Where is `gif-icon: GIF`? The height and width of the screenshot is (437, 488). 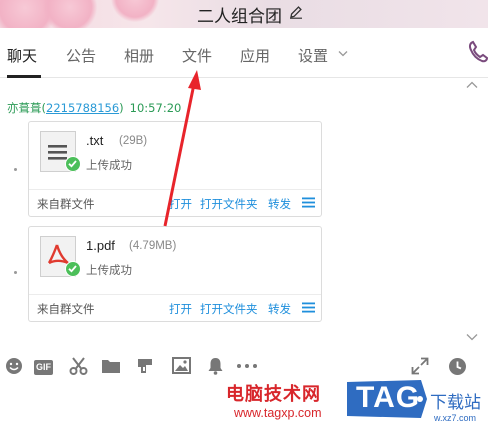
gif-icon: GIF is located at coordinates (43, 367).